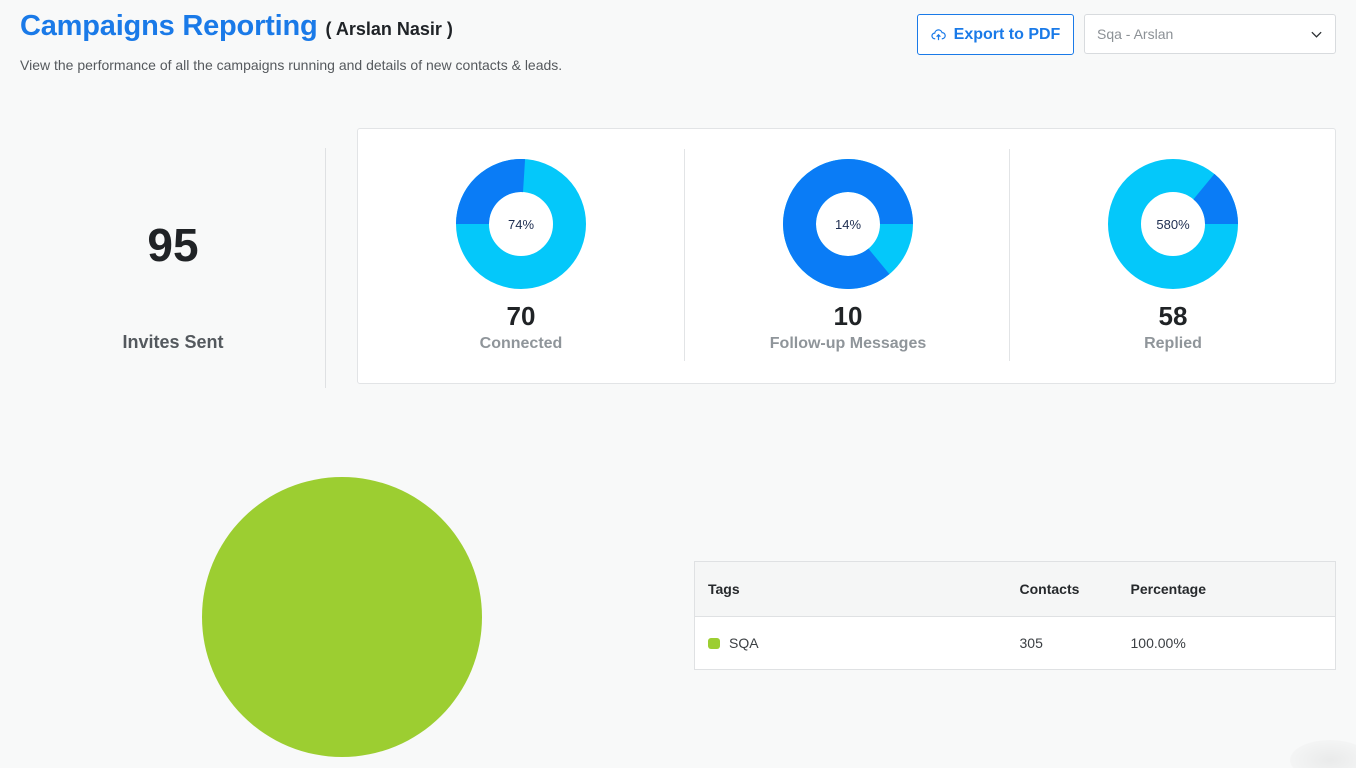  What do you see at coordinates (848, 316) in the screenshot?
I see `stat-value-follow-up: 10` at bounding box center [848, 316].